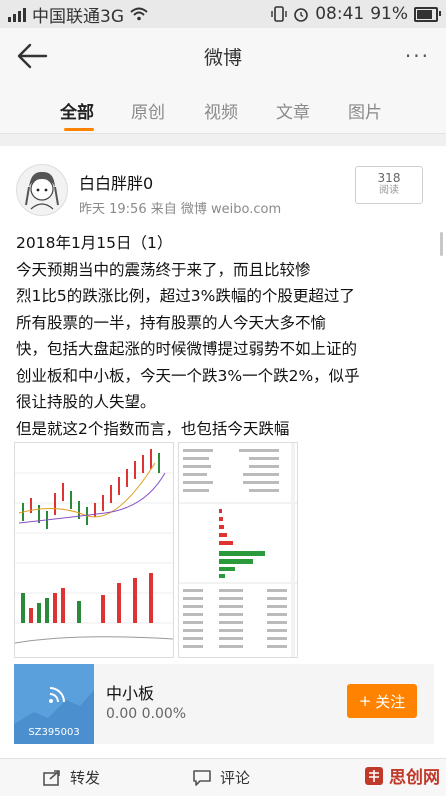  I want to click on read-count: 318, so click(389, 178).